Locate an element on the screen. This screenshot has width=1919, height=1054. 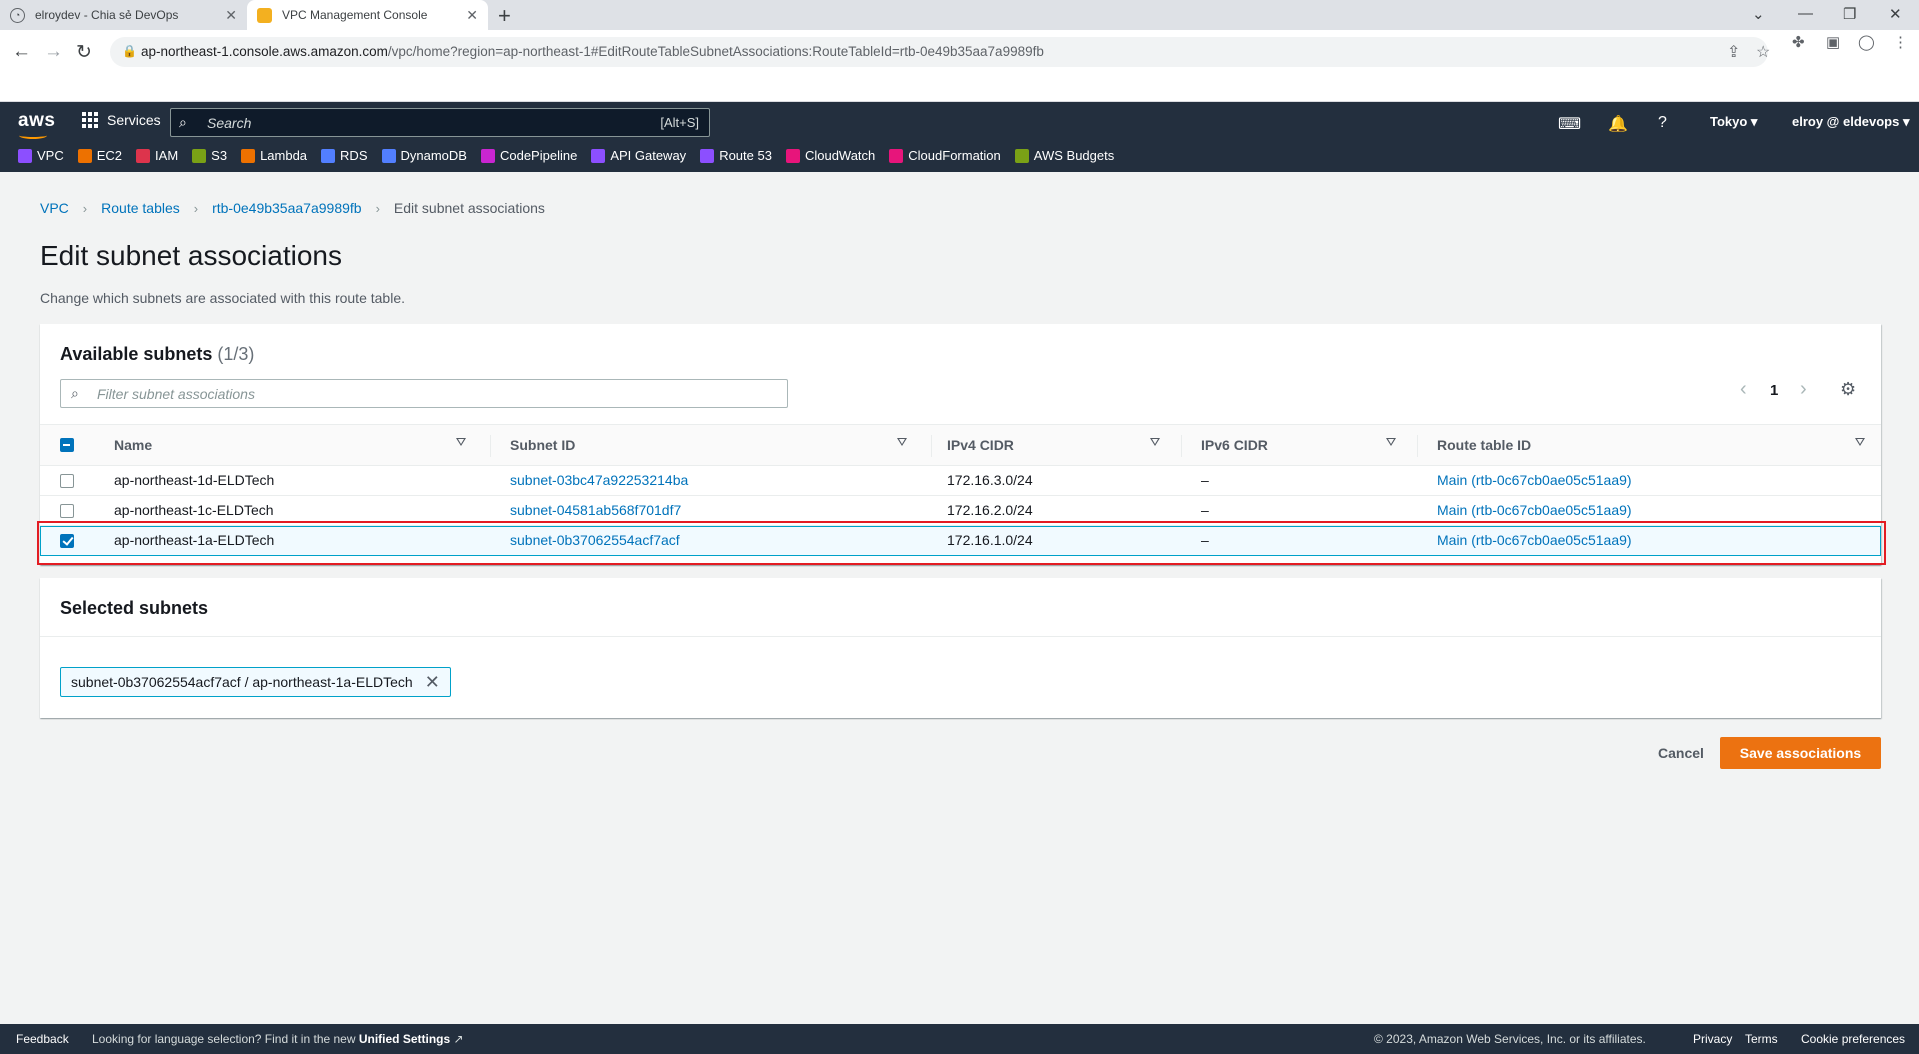
favorite-label: S3 is located at coordinates (219, 155).